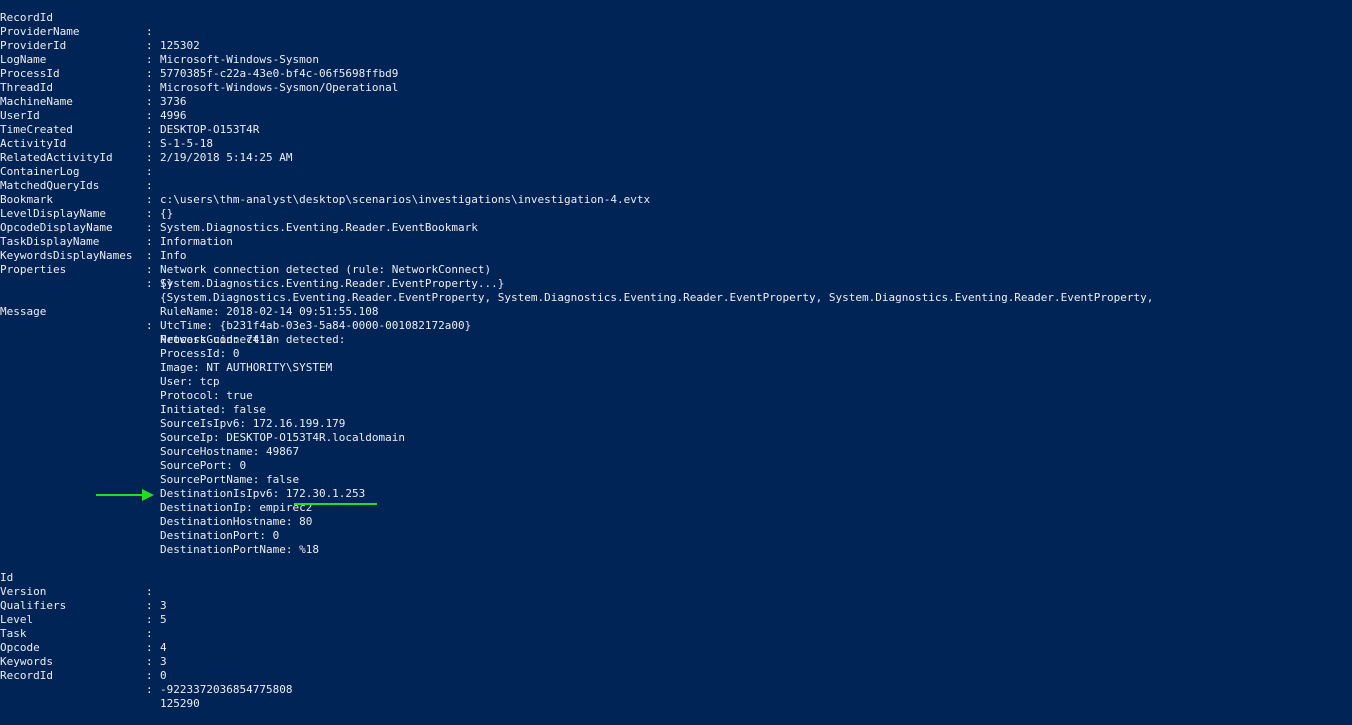 The height and width of the screenshot is (725, 1352). Describe the element at coordinates (26, 675) in the screenshot. I see `field-key: RecordId` at that location.